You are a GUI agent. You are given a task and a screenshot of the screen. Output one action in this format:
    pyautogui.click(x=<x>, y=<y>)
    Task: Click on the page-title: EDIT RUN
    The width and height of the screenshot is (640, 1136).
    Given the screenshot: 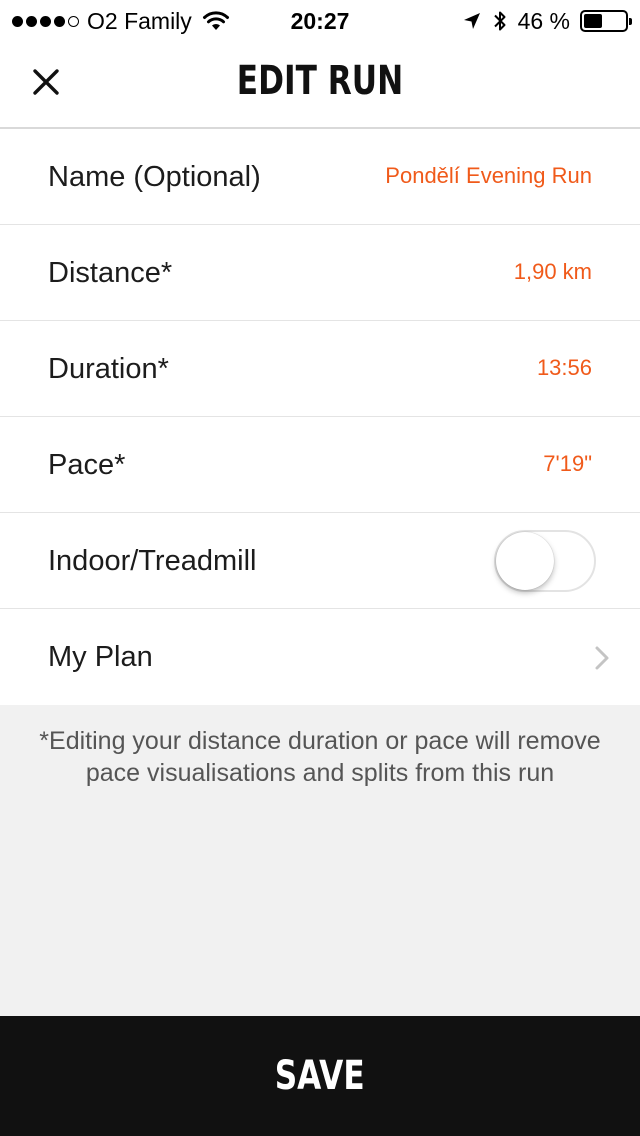 What is the action you would take?
    pyautogui.click(x=320, y=81)
    